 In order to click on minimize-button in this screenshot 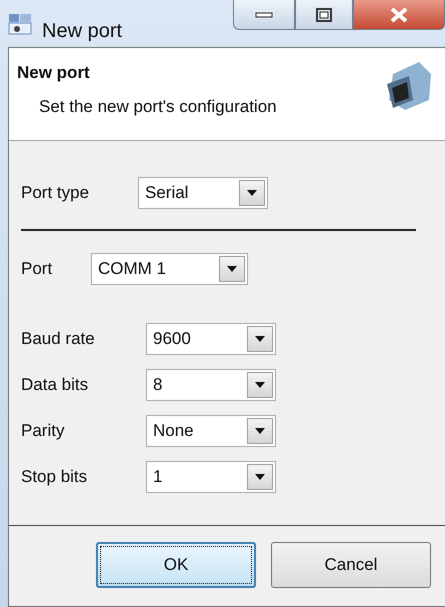, I will do `click(264, 15)`.